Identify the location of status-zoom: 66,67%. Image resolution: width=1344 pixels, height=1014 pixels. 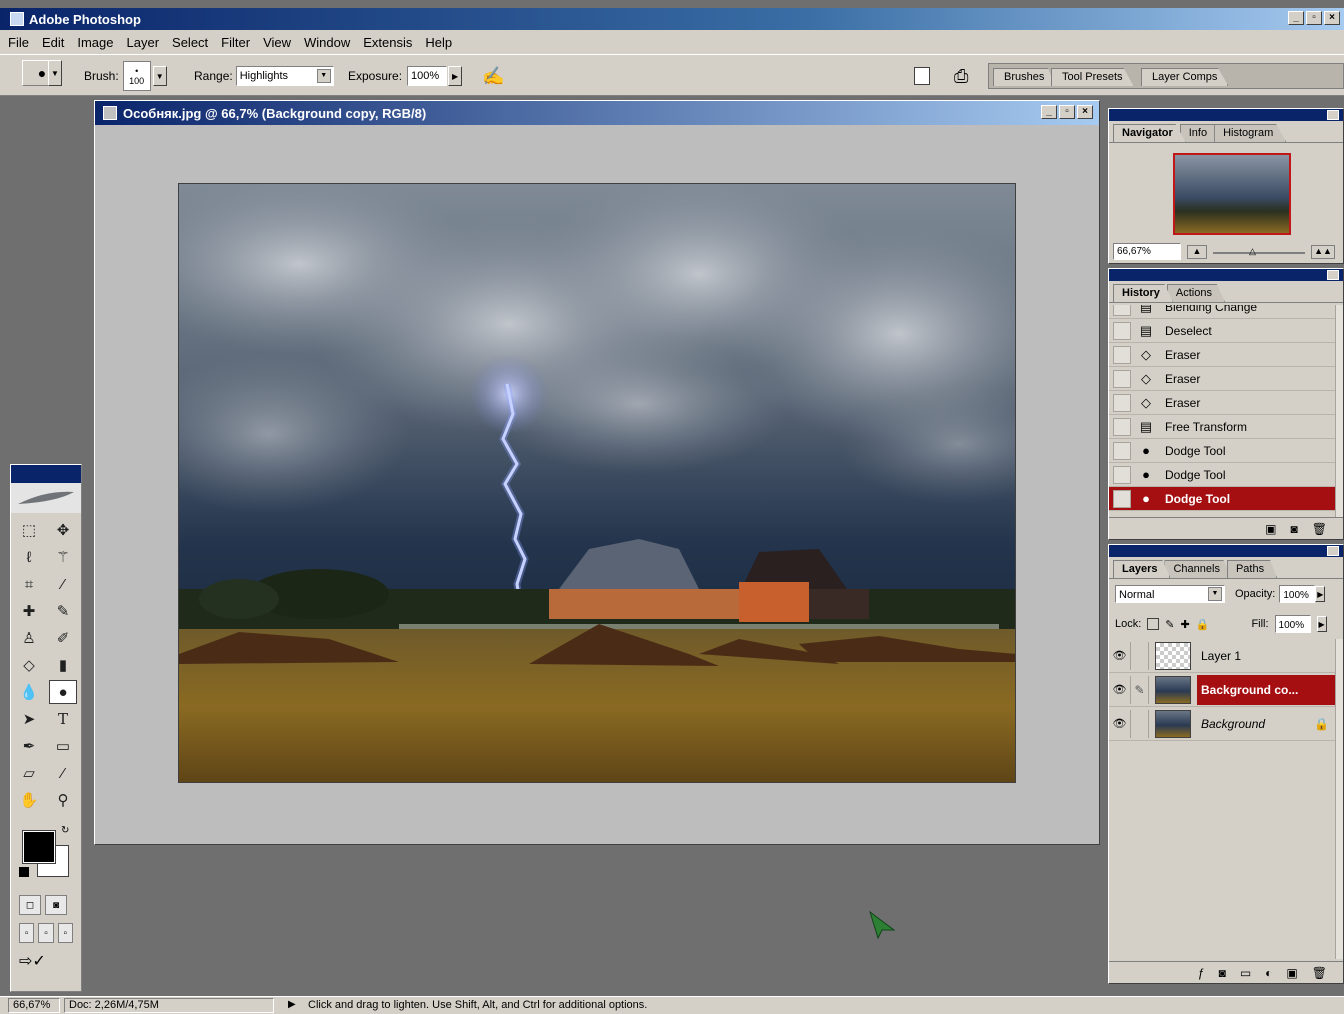
(34, 1005).